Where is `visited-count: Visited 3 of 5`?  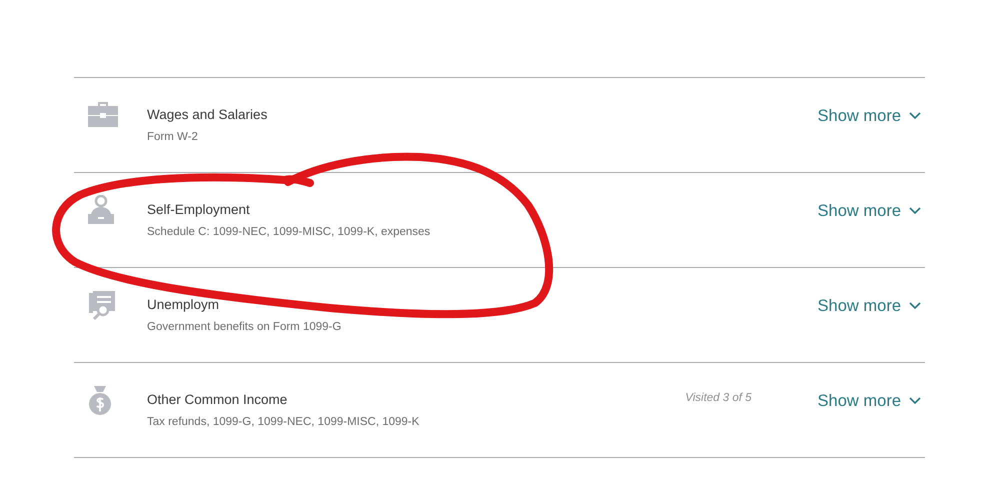 visited-count: Visited 3 of 5 is located at coordinates (718, 398).